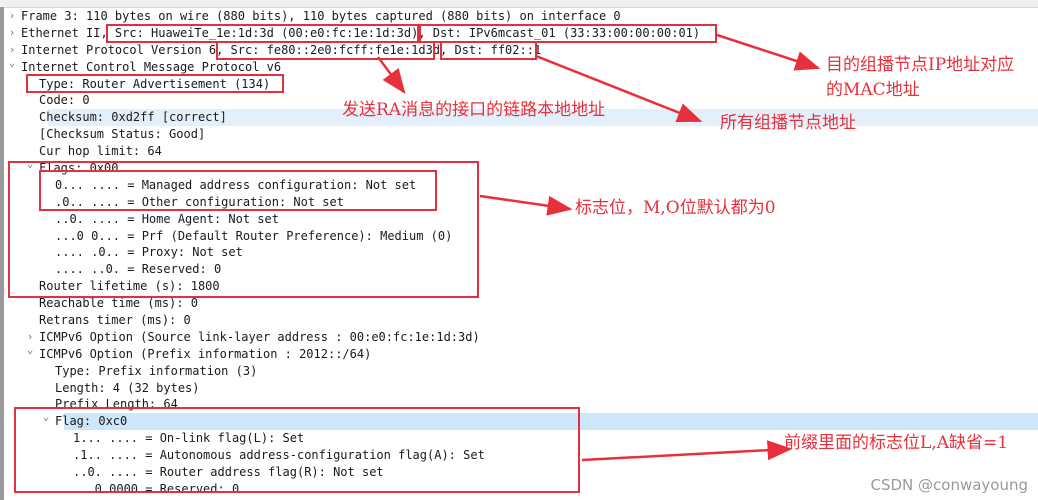  I want to click on arrow-flags-note, so click(526, 205).